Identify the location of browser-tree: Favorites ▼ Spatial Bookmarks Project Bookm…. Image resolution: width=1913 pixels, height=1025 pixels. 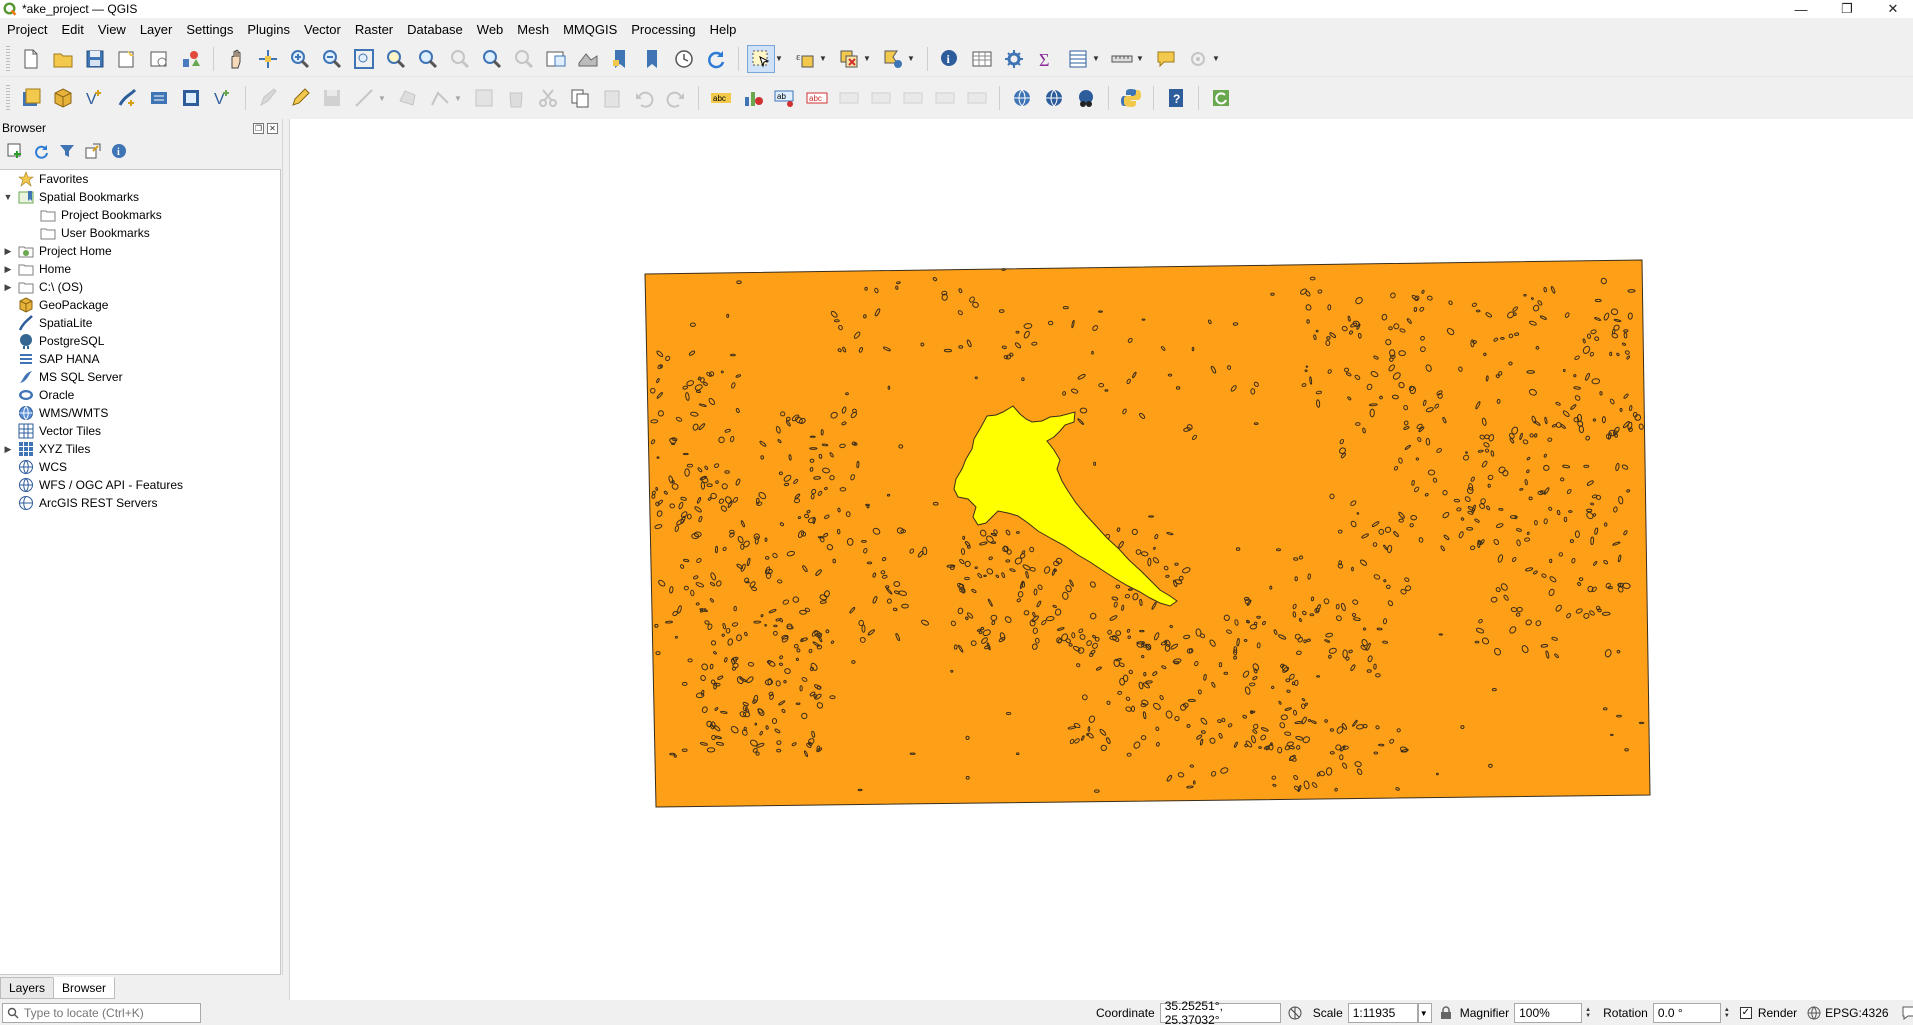
(140, 572).